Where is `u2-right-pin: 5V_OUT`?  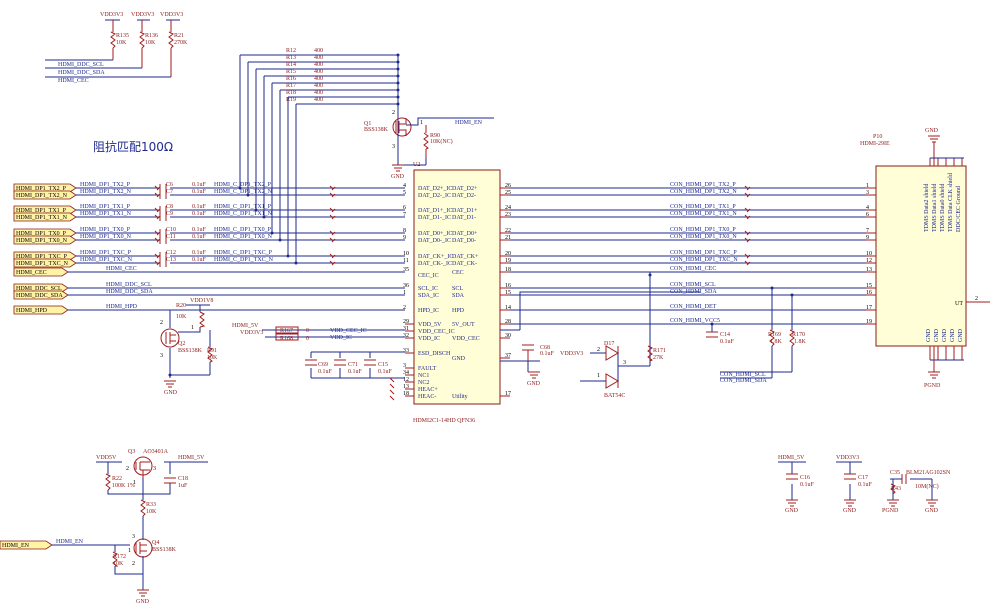
u2-right-pin: 5V_OUT is located at coordinates (463, 325).